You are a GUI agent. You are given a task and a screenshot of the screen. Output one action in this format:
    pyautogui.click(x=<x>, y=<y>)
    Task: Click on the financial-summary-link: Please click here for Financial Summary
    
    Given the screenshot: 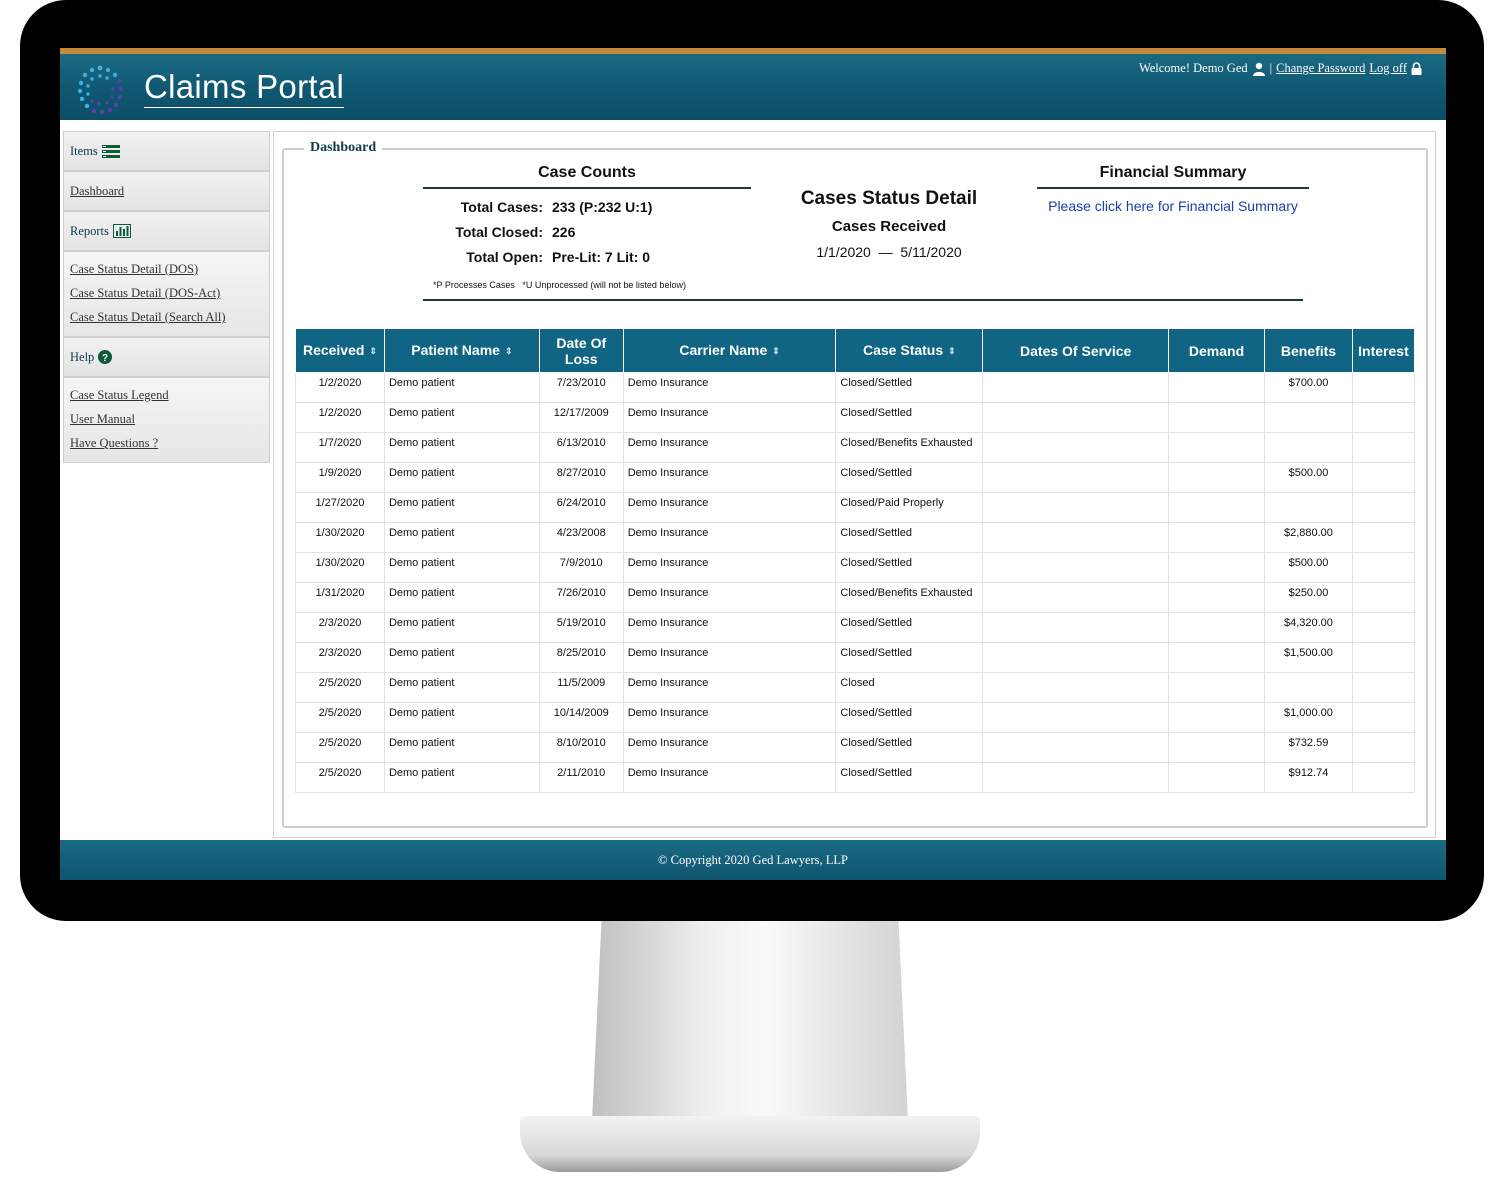 What is the action you would take?
    pyautogui.click(x=1173, y=206)
    